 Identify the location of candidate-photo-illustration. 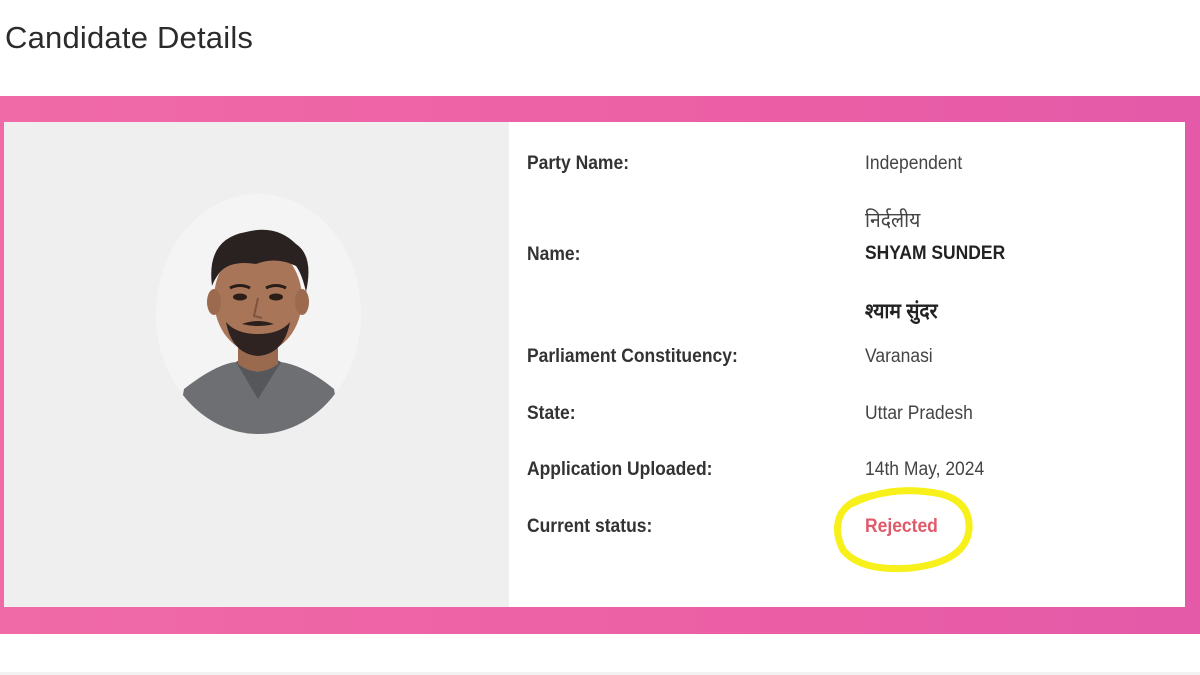
(258, 314).